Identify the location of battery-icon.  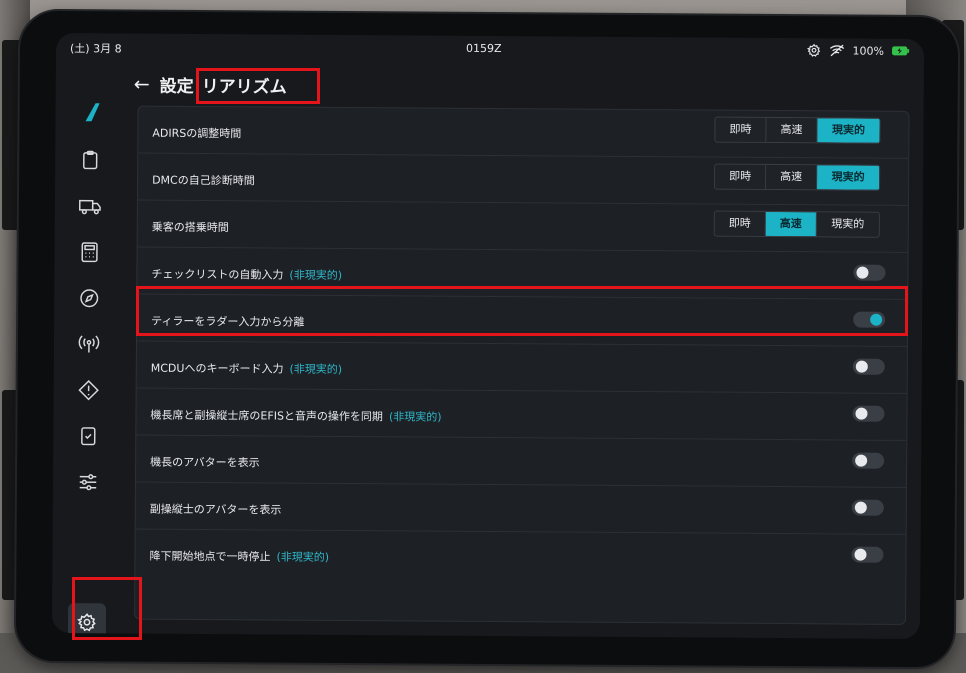
(901, 51).